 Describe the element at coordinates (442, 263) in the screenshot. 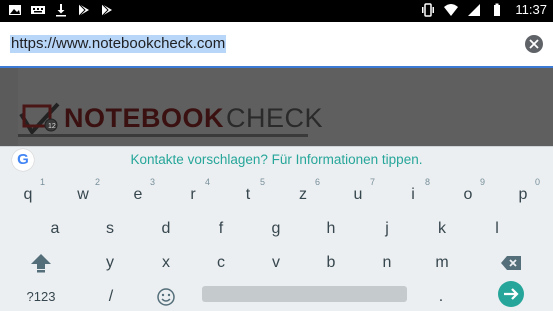

I see `key-m: m` at that location.